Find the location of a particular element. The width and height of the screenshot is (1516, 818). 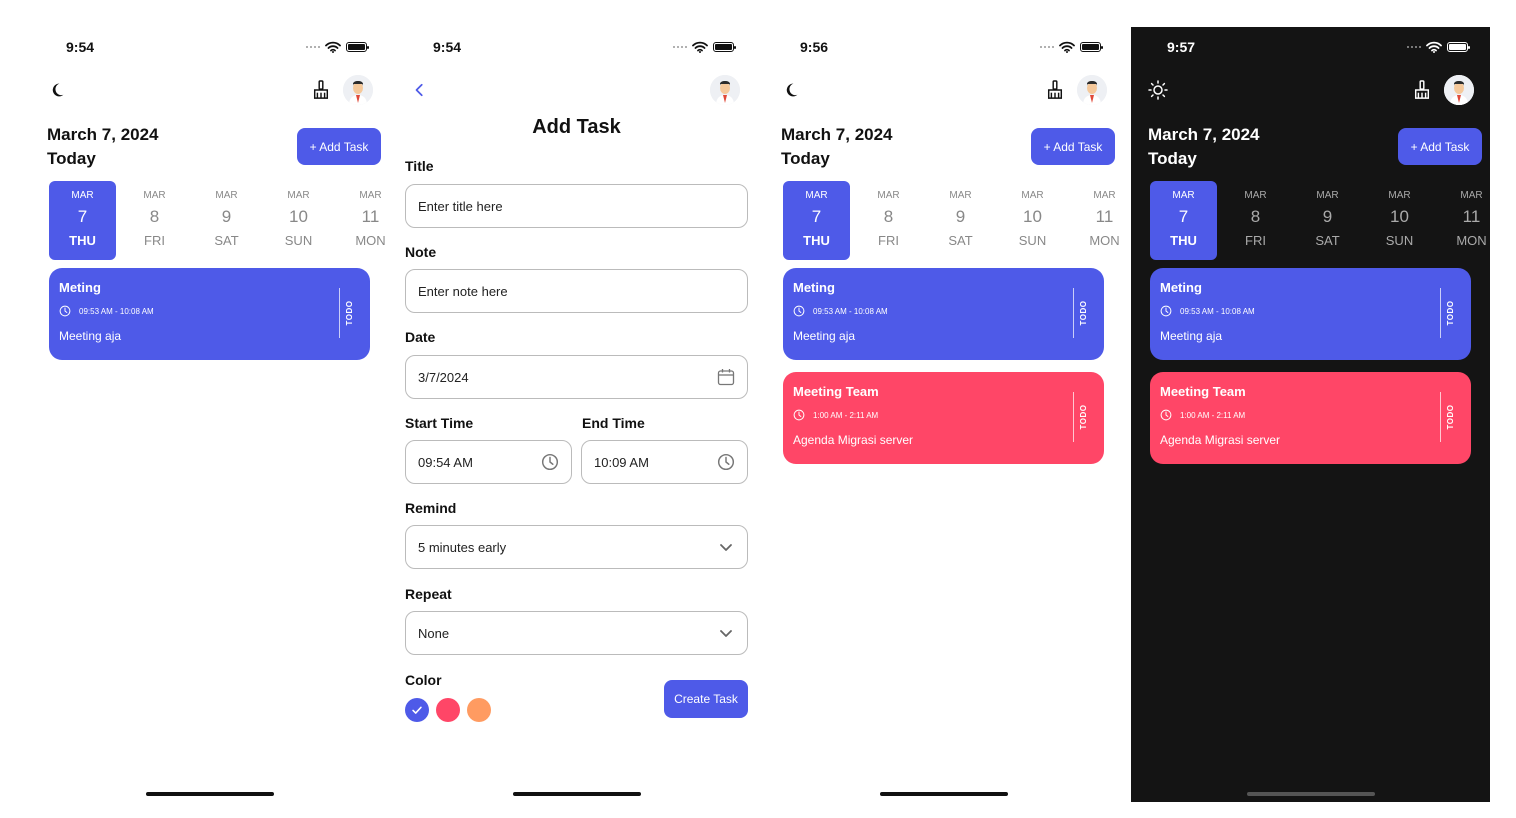

status-bar: 9:54 is located at coordinates (576, 47).